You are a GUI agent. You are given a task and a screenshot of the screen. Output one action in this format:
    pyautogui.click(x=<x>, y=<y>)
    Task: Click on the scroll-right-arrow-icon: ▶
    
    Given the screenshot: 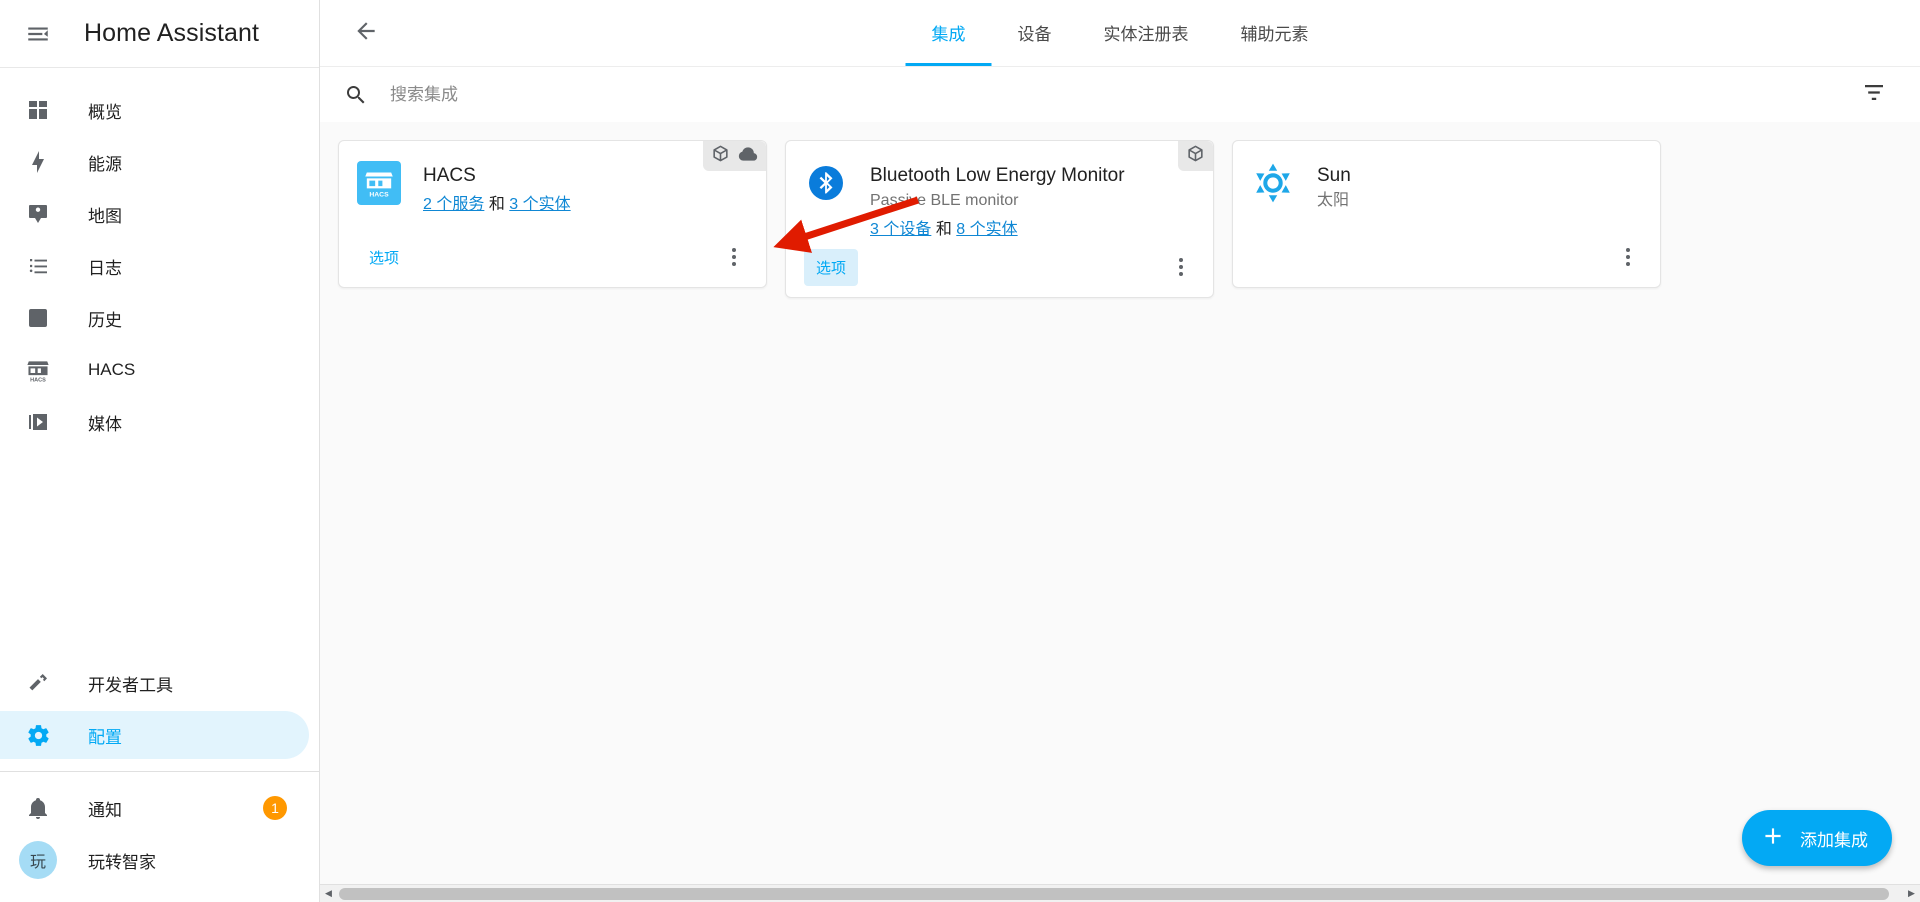 What is the action you would take?
    pyautogui.click(x=1911, y=893)
    